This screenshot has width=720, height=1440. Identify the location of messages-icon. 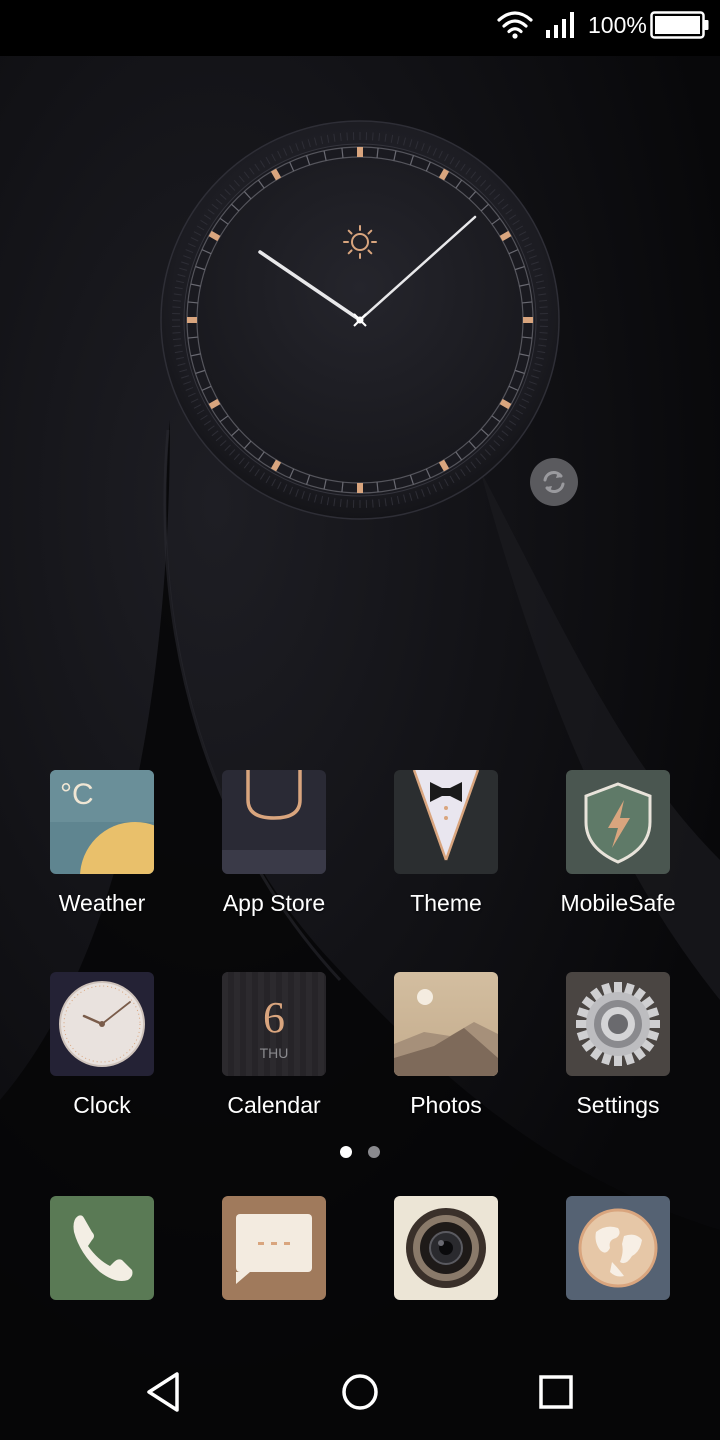
(274, 1248).